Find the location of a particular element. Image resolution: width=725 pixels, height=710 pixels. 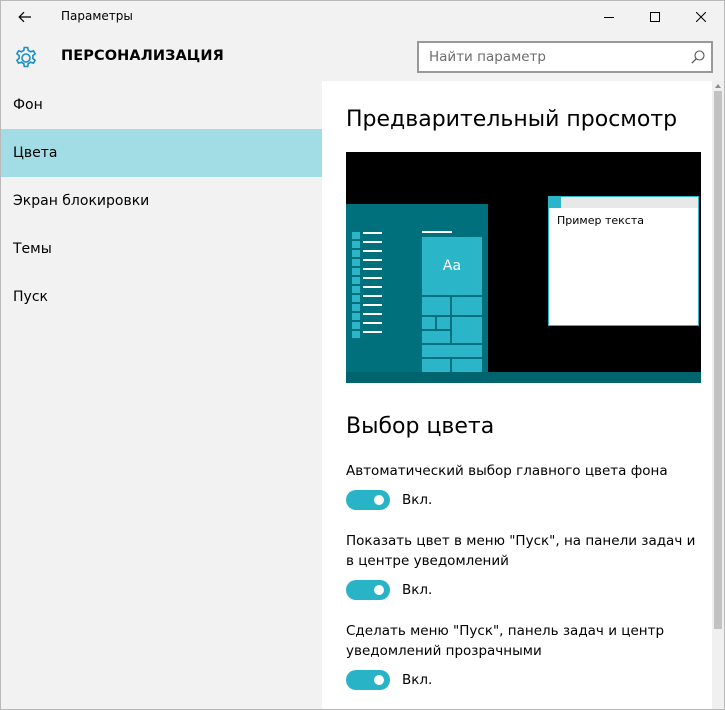

window-title: Параметры is located at coordinates (97, 16).